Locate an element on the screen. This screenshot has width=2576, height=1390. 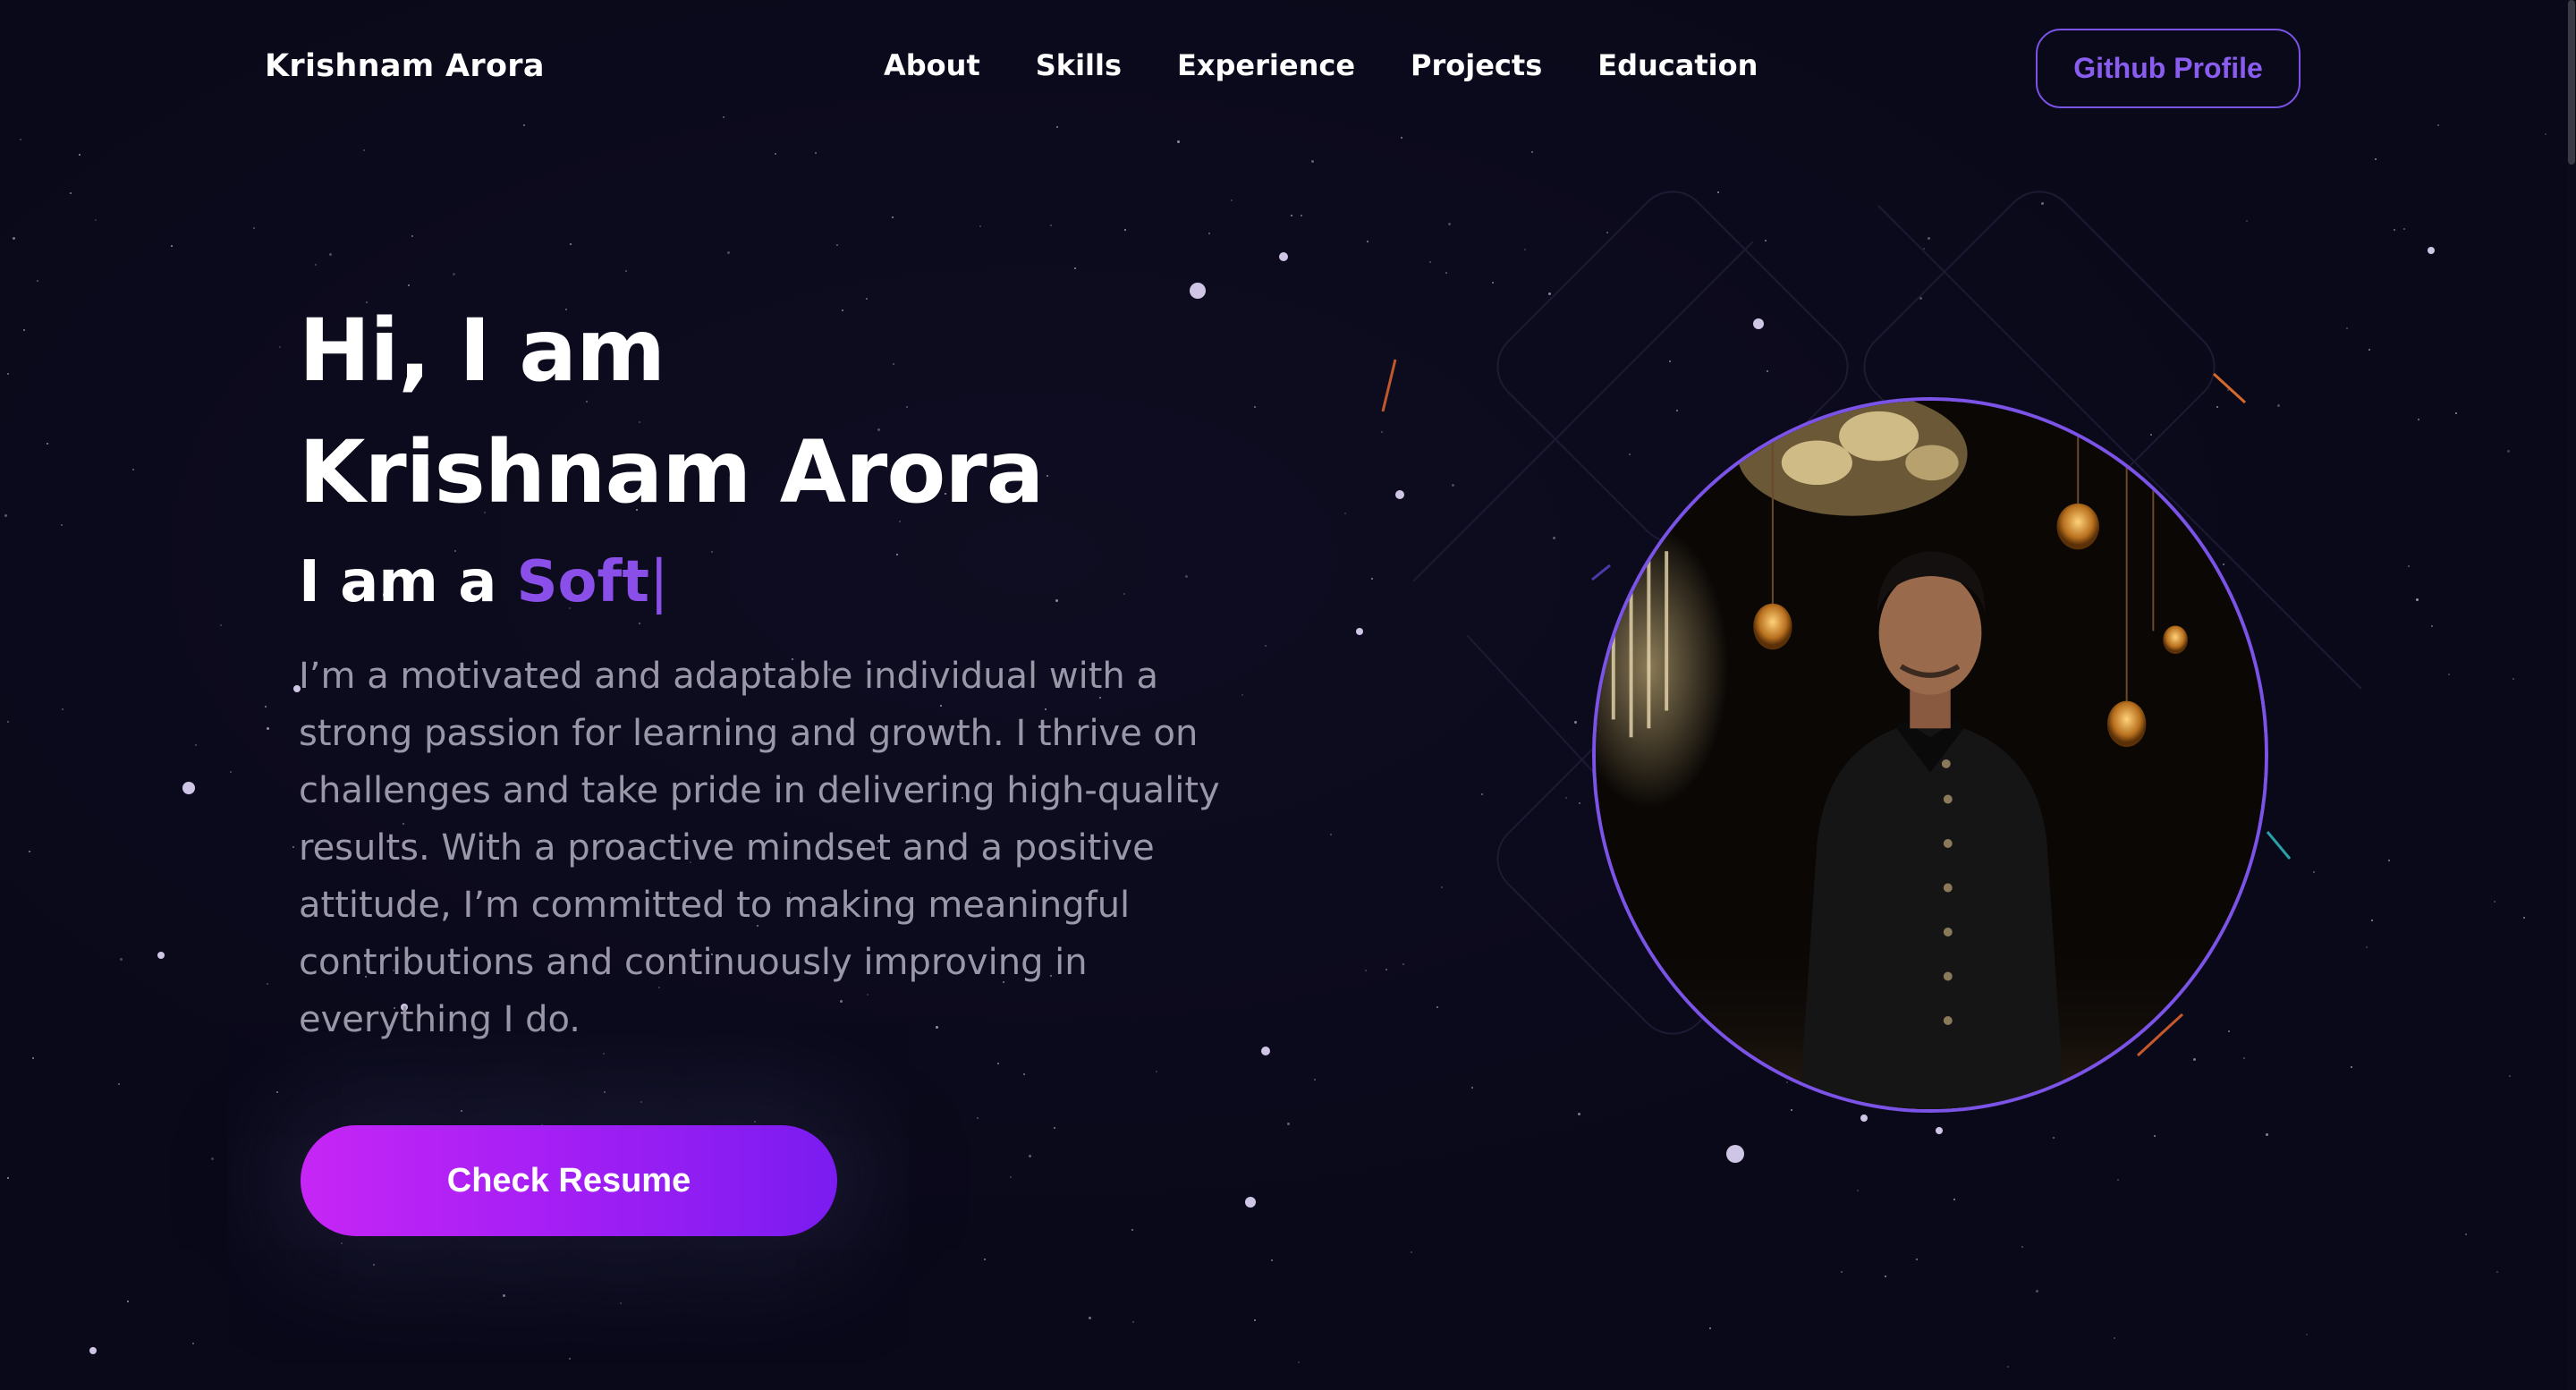
page-scrollbar is located at coordinates (2571, 695).